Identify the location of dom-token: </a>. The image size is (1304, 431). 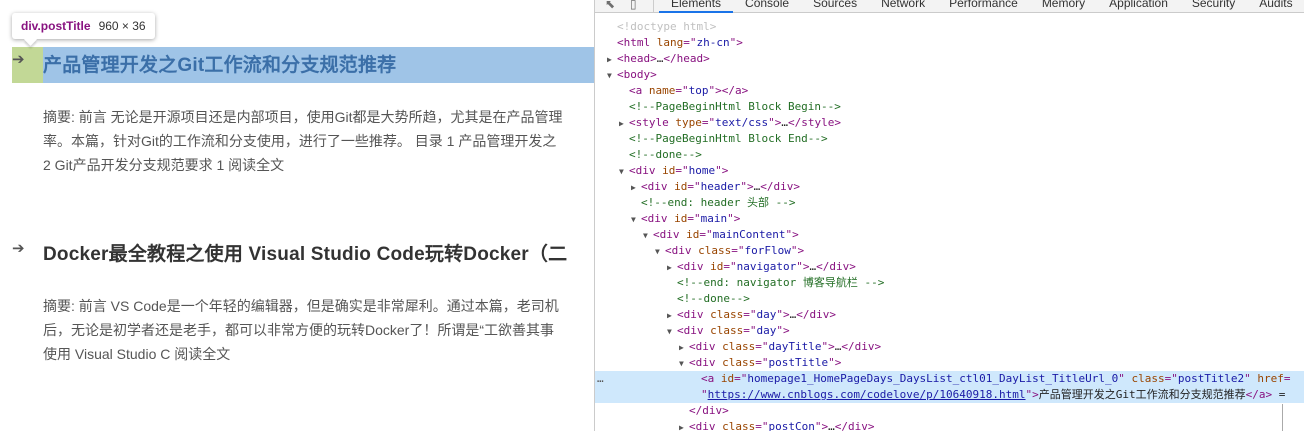
(1259, 394).